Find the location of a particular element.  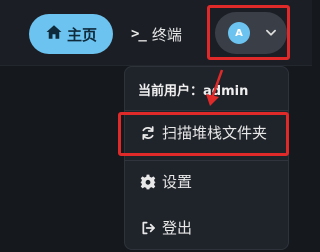

user-button-highlight-box is located at coordinates (248, 32).